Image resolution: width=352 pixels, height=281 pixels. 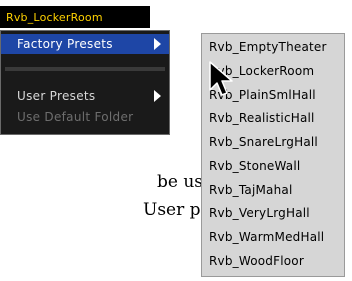 What do you see at coordinates (259, 213) in the screenshot?
I see `submenu-item: Rvb_VeryLrgHall` at bounding box center [259, 213].